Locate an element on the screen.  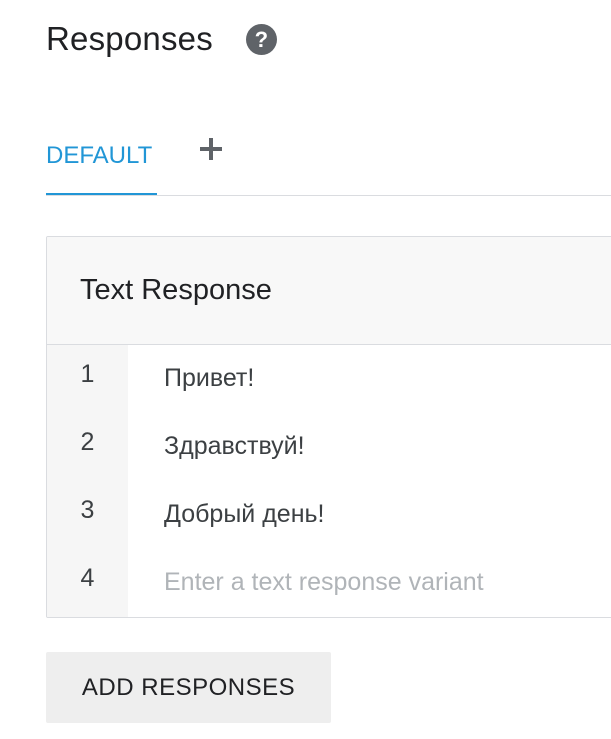
add-responses-button: ADD RESPONSES is located at coordinates (188, 687).